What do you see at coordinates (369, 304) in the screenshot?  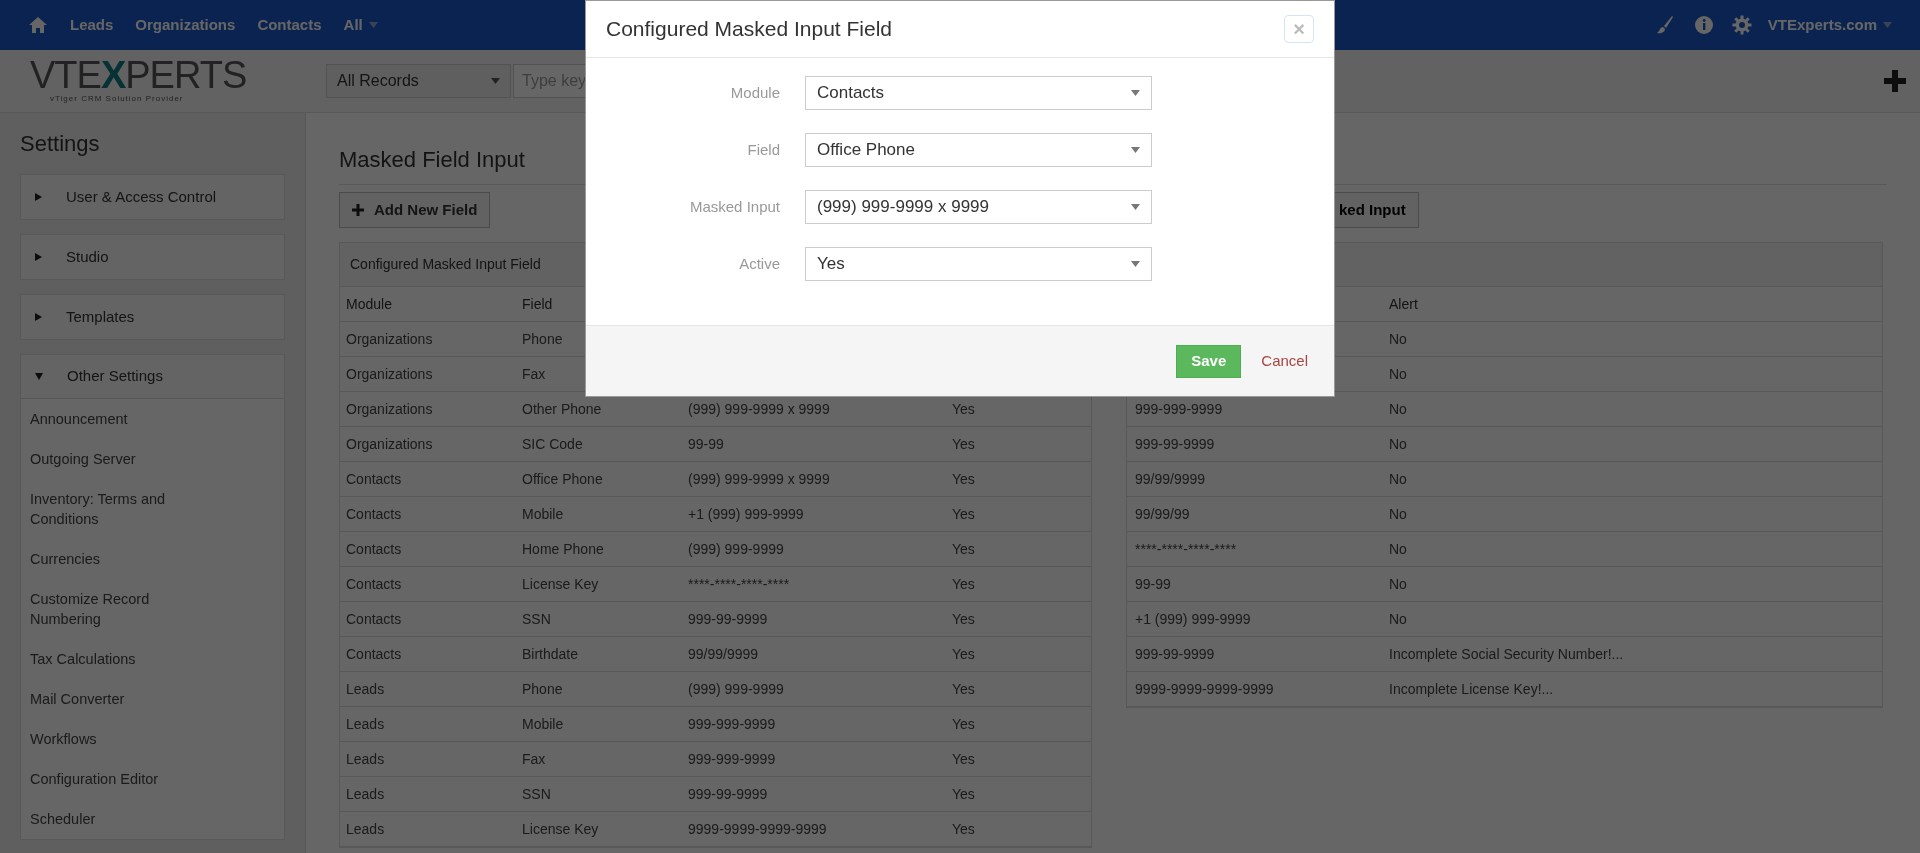 I see `column-header: Module` at bounding box center [369, 304].